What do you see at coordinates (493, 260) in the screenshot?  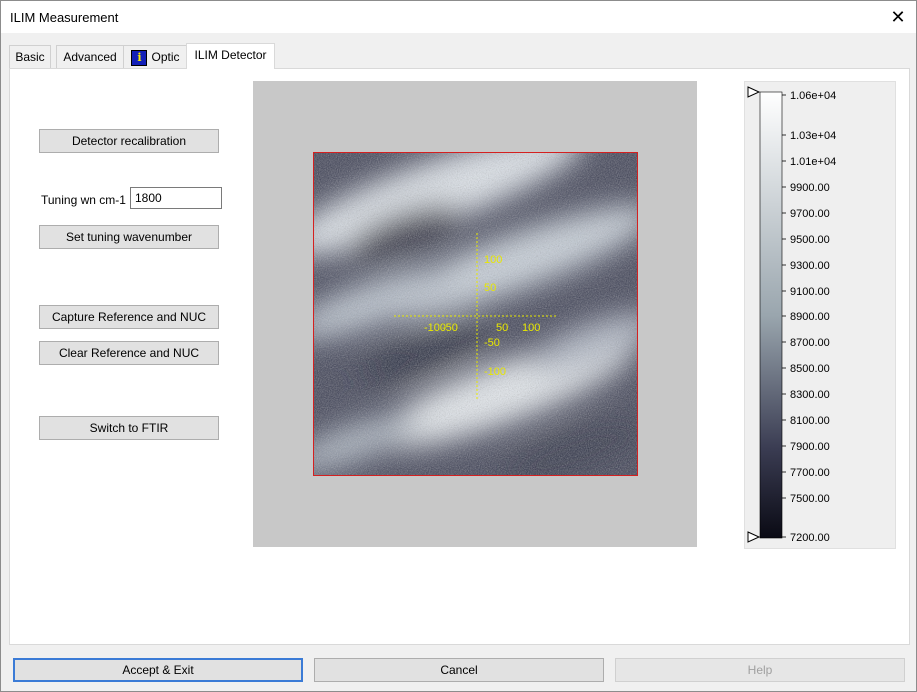 I see `y-tick-label: 100` at bounding box center [493, 260].